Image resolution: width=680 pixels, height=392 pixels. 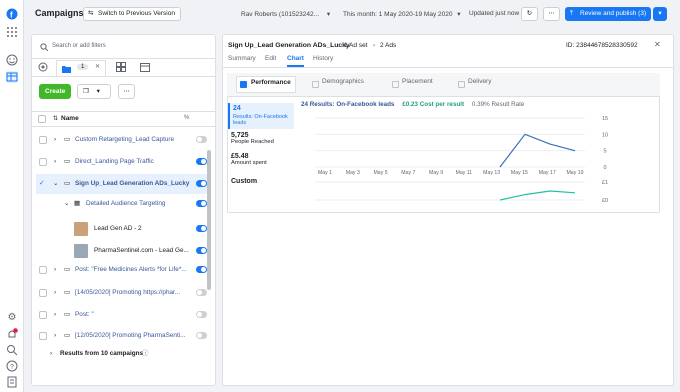 I want to click on refresh-button: ↻, so click(x=529, y=14).